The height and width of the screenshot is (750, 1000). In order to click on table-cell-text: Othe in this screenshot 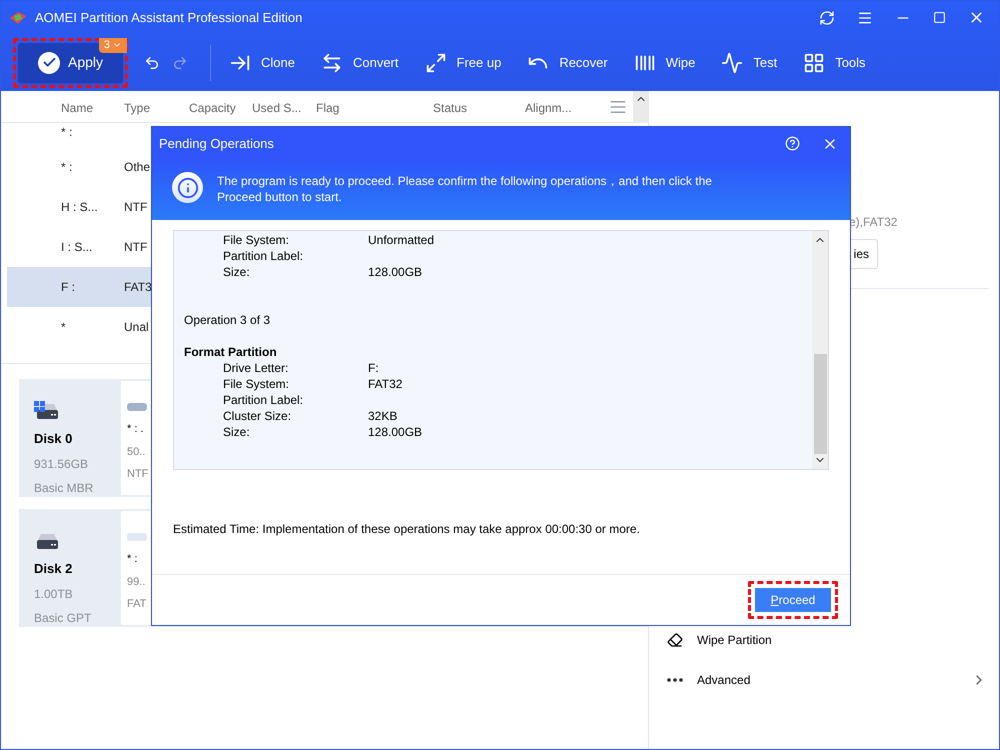, I will do `click(137, 167)`.